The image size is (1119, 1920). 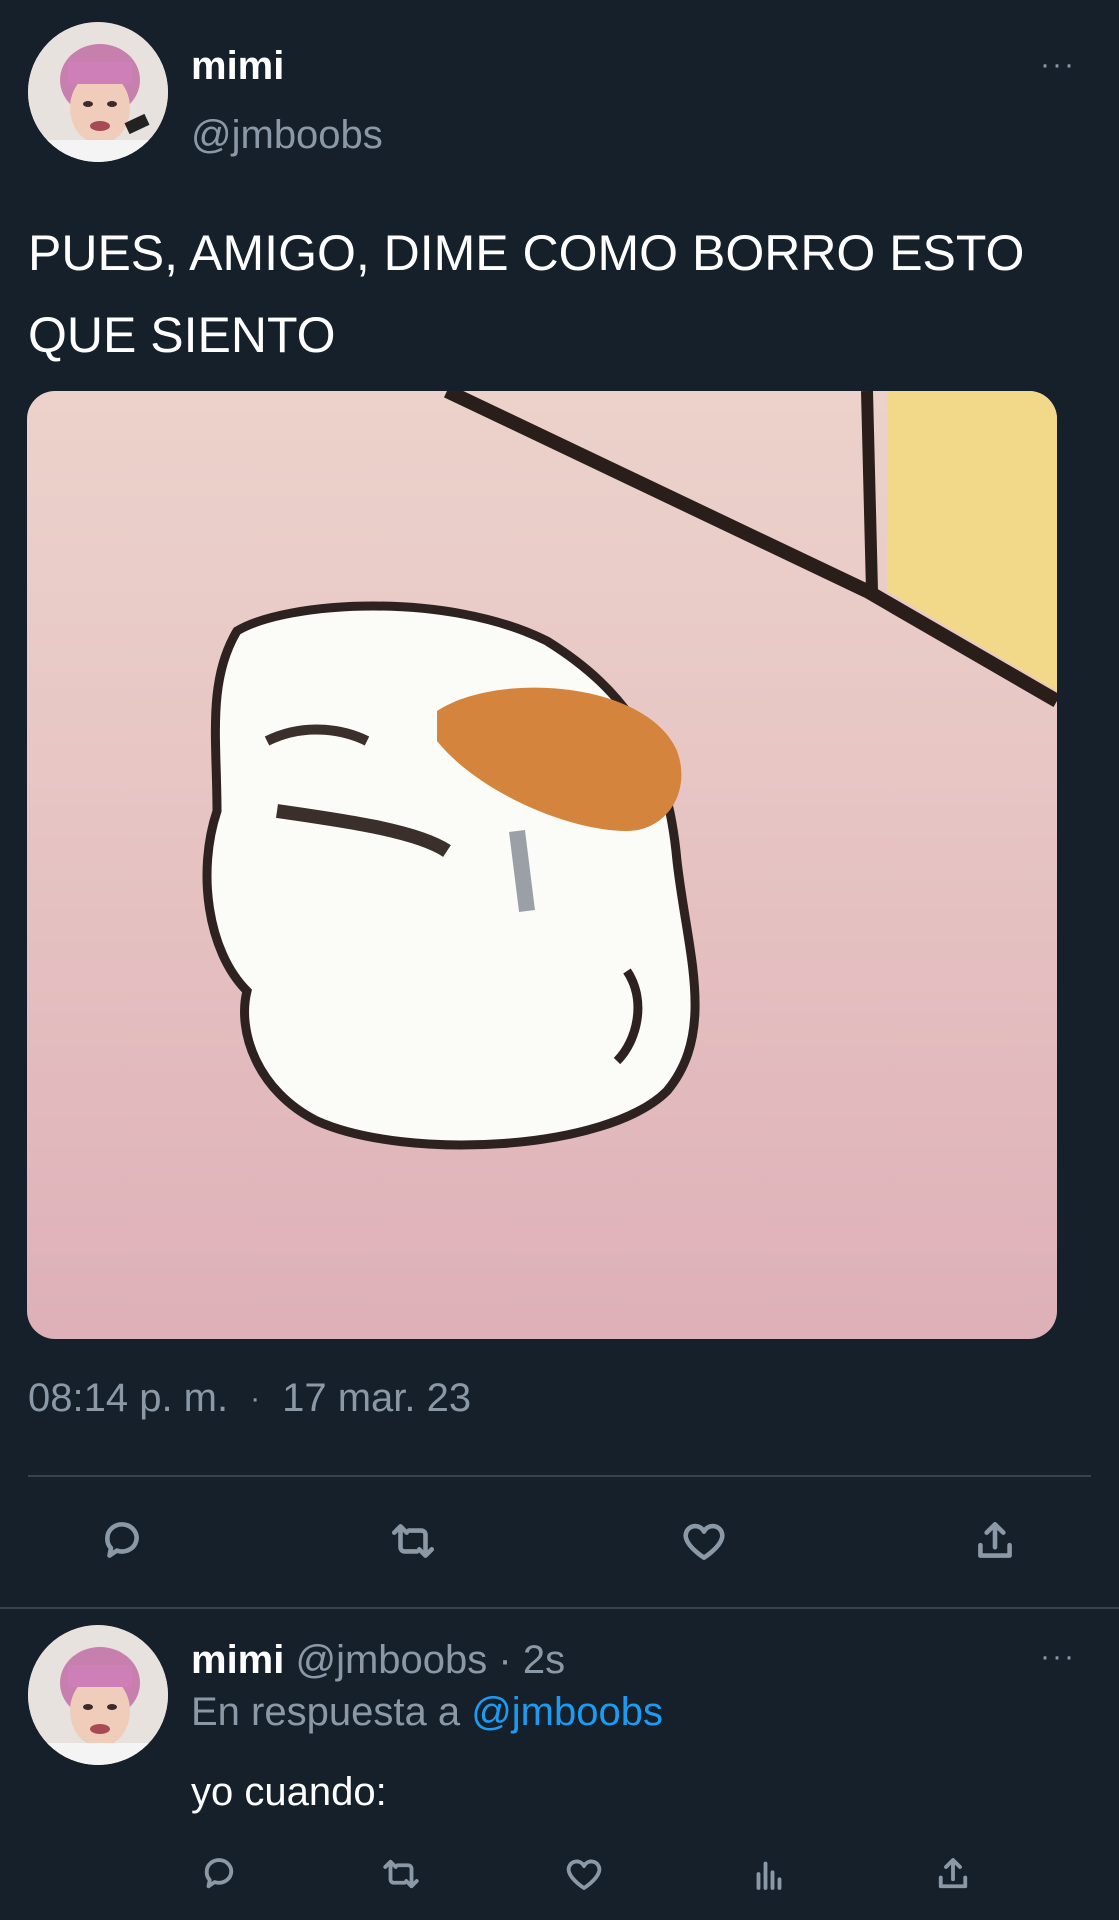 What do you see at coordinates (567, 1712) in the screenshot?
I see `replying-to-handle-link: @jmboobs` at bounding box center [567, 1712].